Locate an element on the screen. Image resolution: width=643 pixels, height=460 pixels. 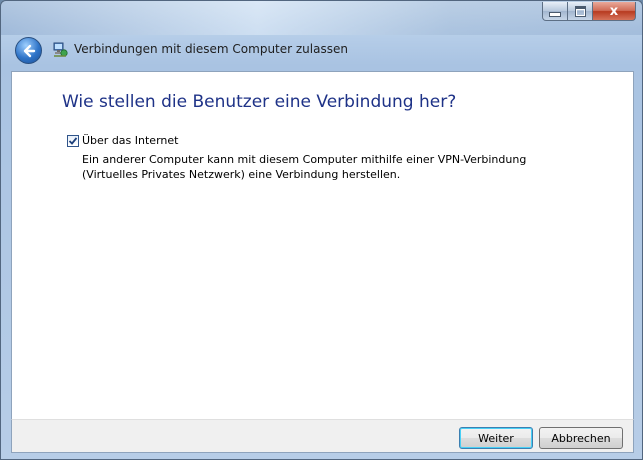
back-button is located at coordinates (28, 50).